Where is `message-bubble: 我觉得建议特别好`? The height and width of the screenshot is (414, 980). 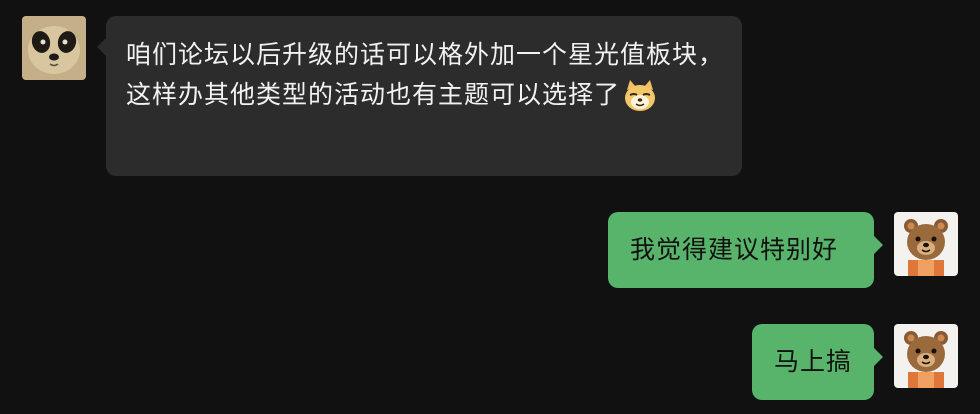
message-bubble: 我觉得建议特别好 is located at coordinates (741, 250).